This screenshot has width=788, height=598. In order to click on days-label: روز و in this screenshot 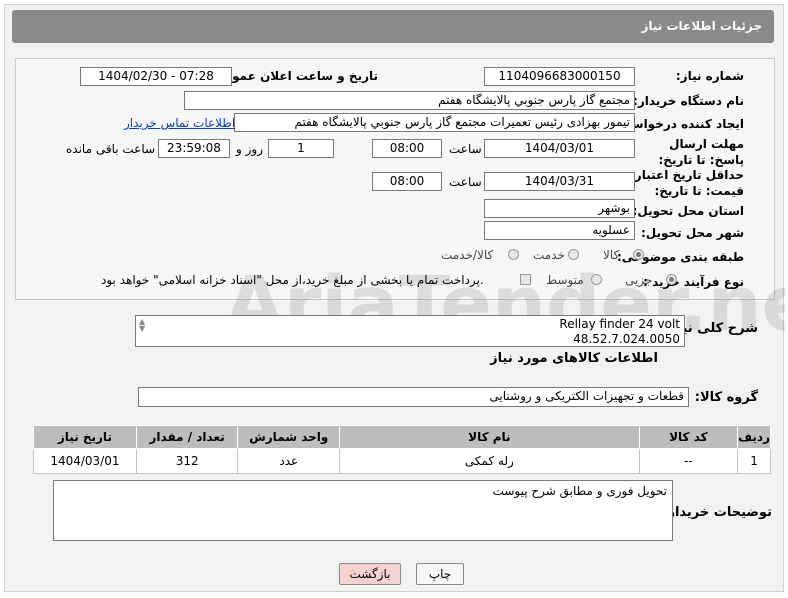, I will do `click(249, 149)`.